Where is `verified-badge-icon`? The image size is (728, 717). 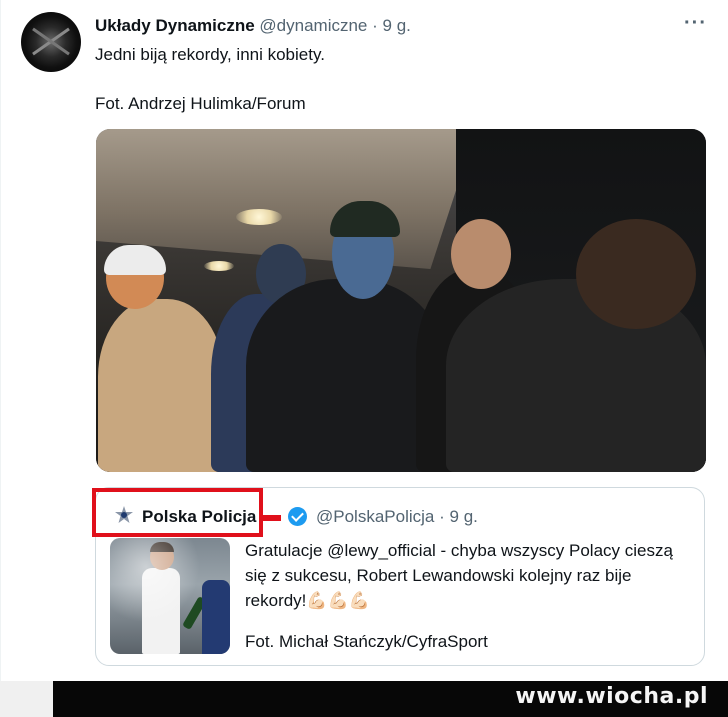
verified-badge-icon is located at coordinates (297, 516).